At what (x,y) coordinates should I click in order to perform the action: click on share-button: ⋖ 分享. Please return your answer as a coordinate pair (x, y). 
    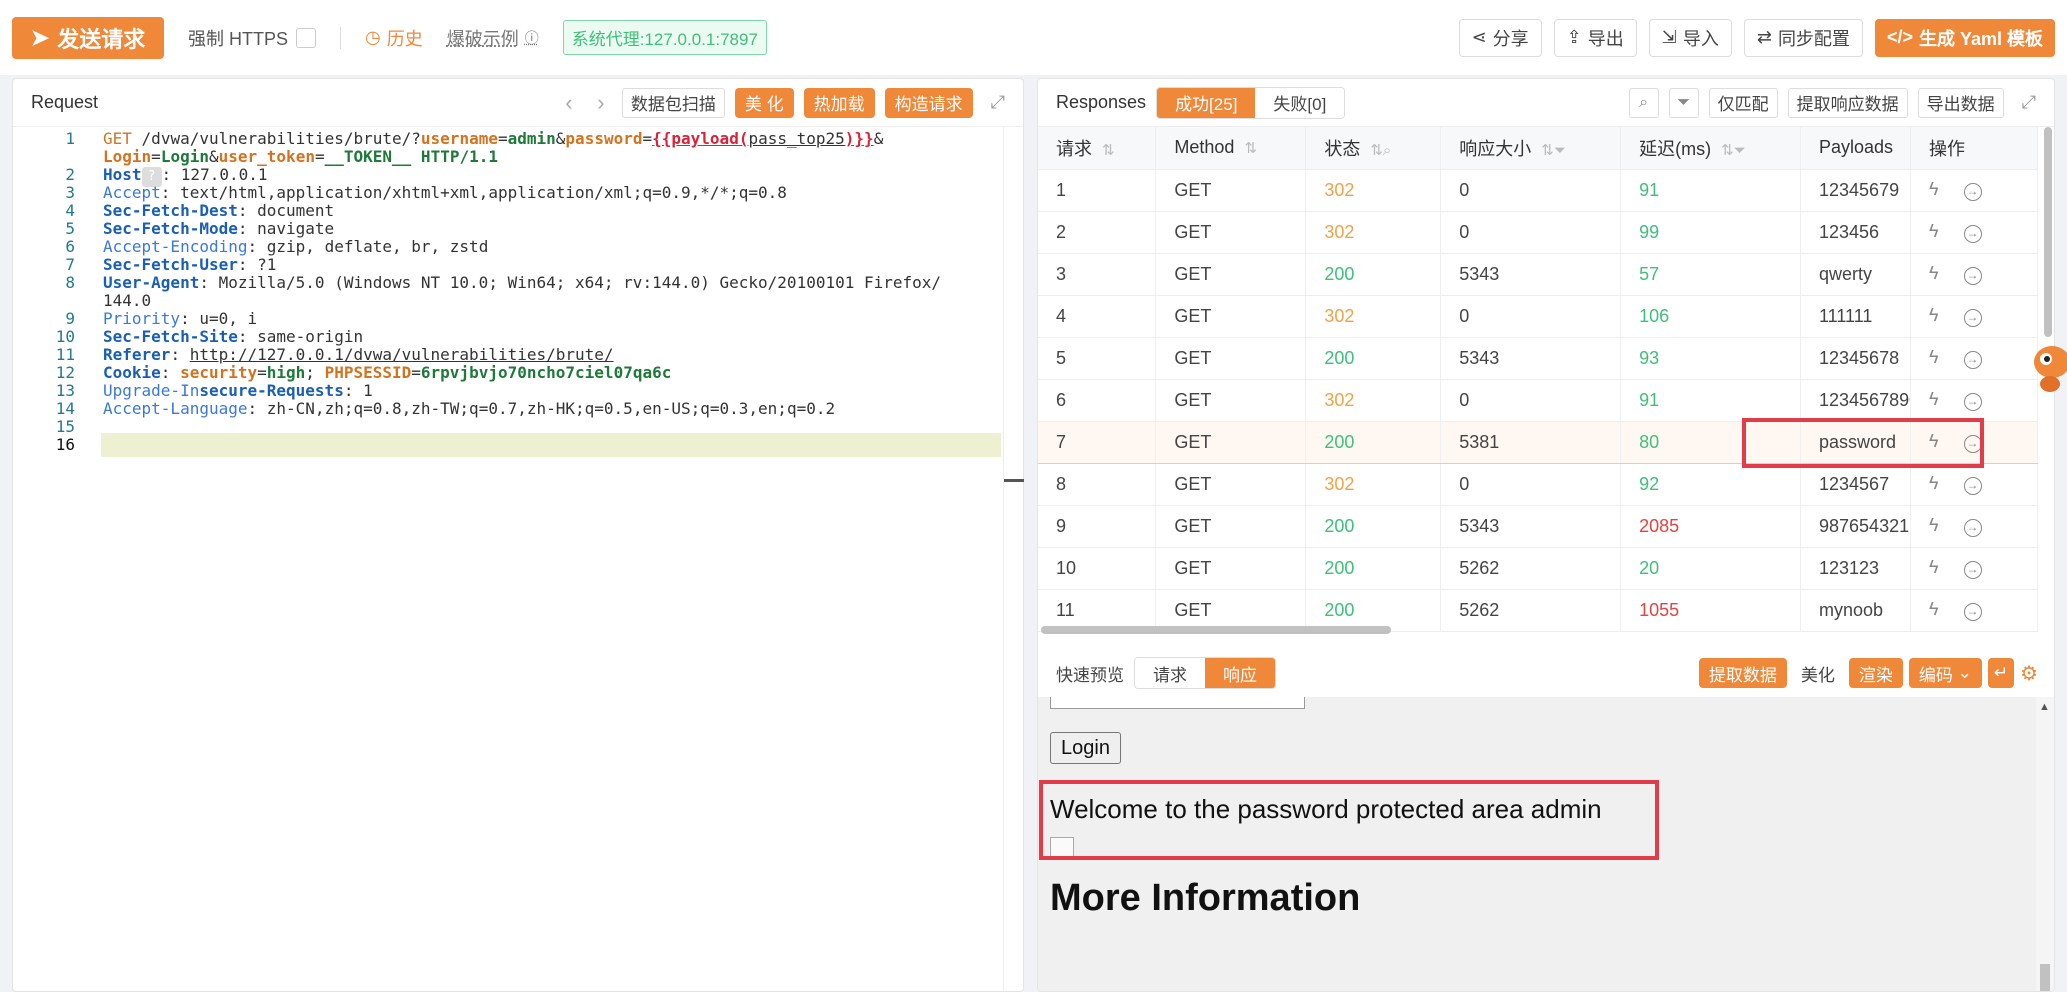
    Looking at the image, I should click on (1500, 37).